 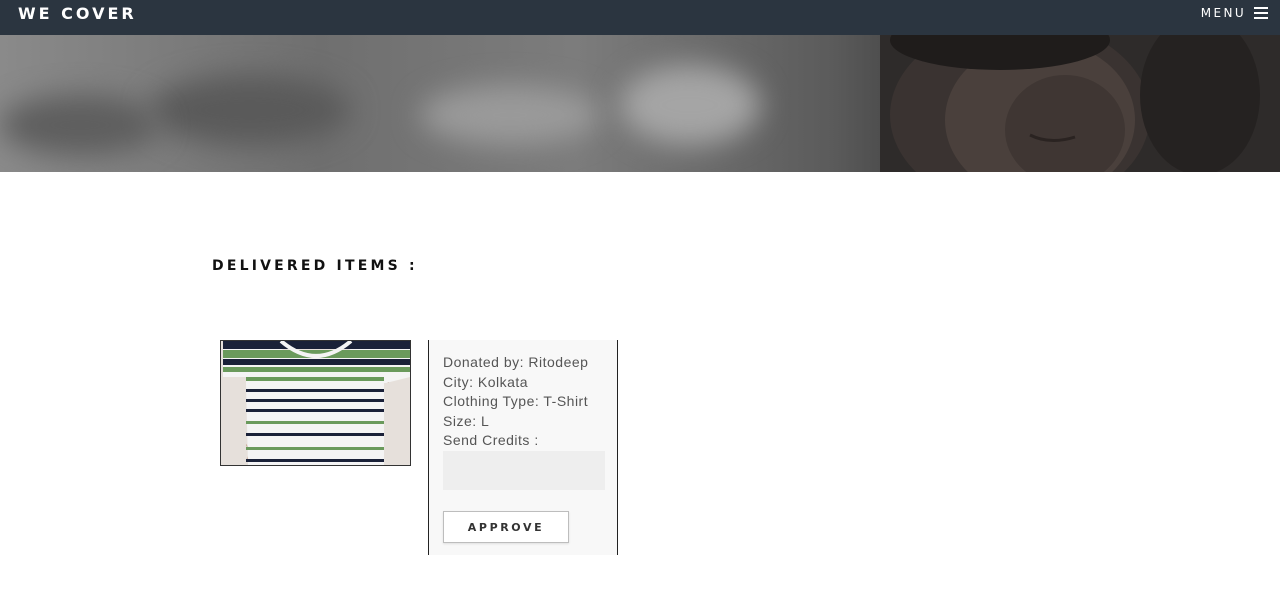 I want to click on size-text: Size: L, so click(x=466, y=420).